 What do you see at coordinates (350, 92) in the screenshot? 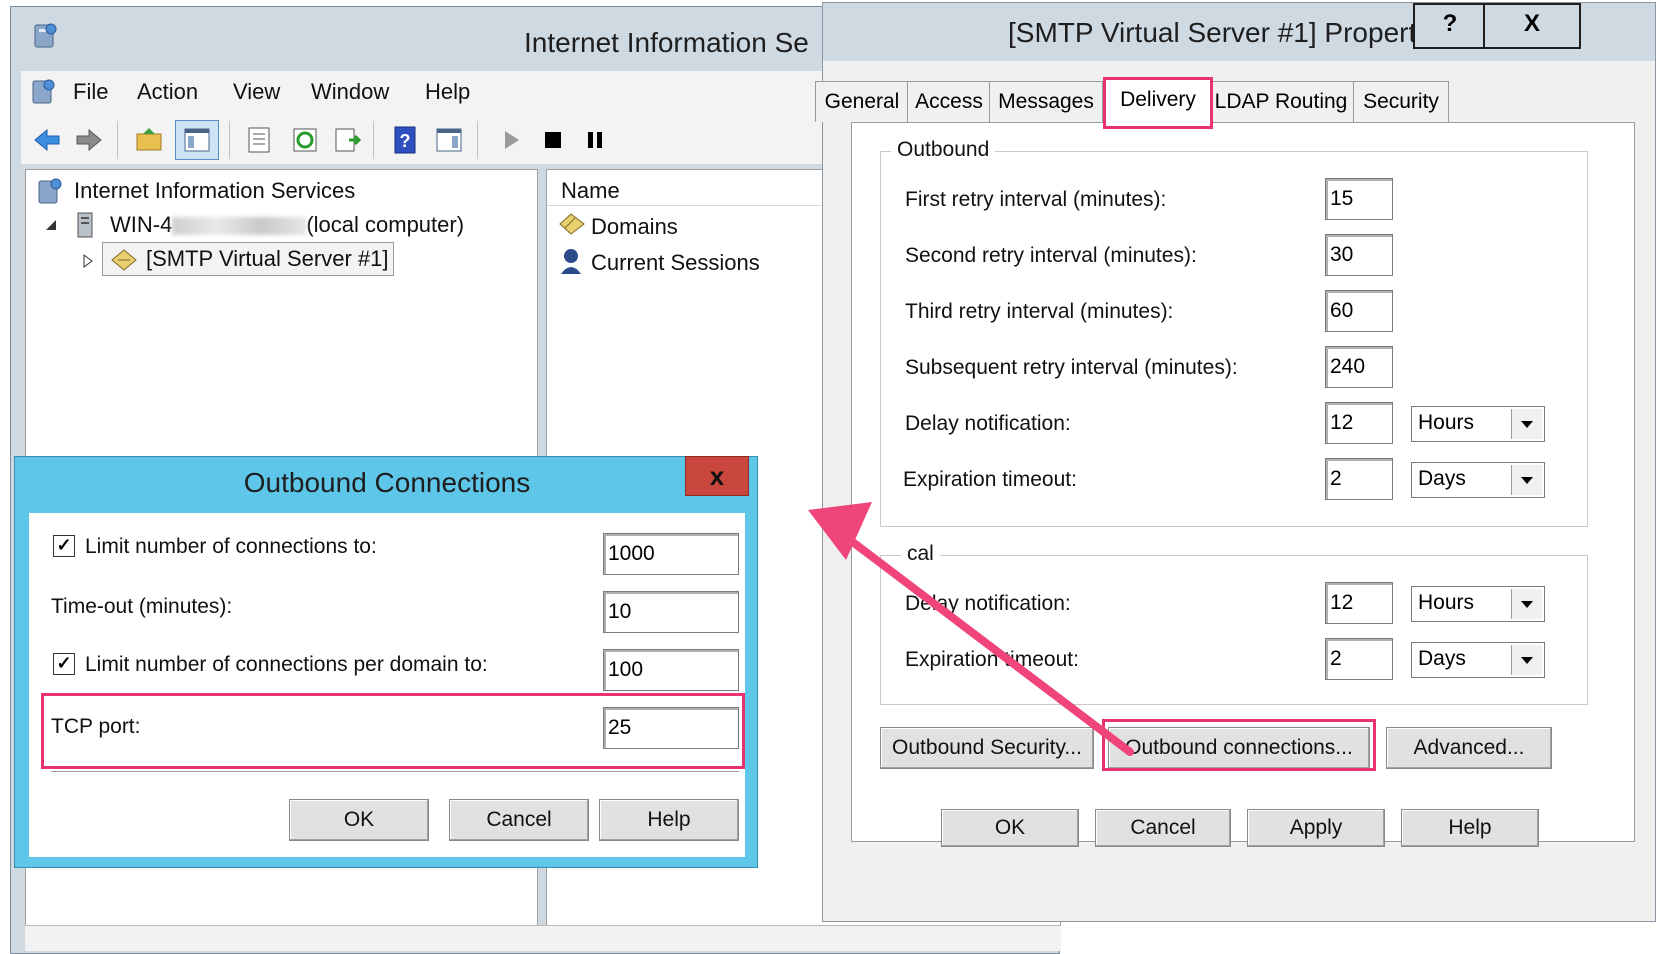
I see `menu-window: Window` at bounding box center [350, 92].